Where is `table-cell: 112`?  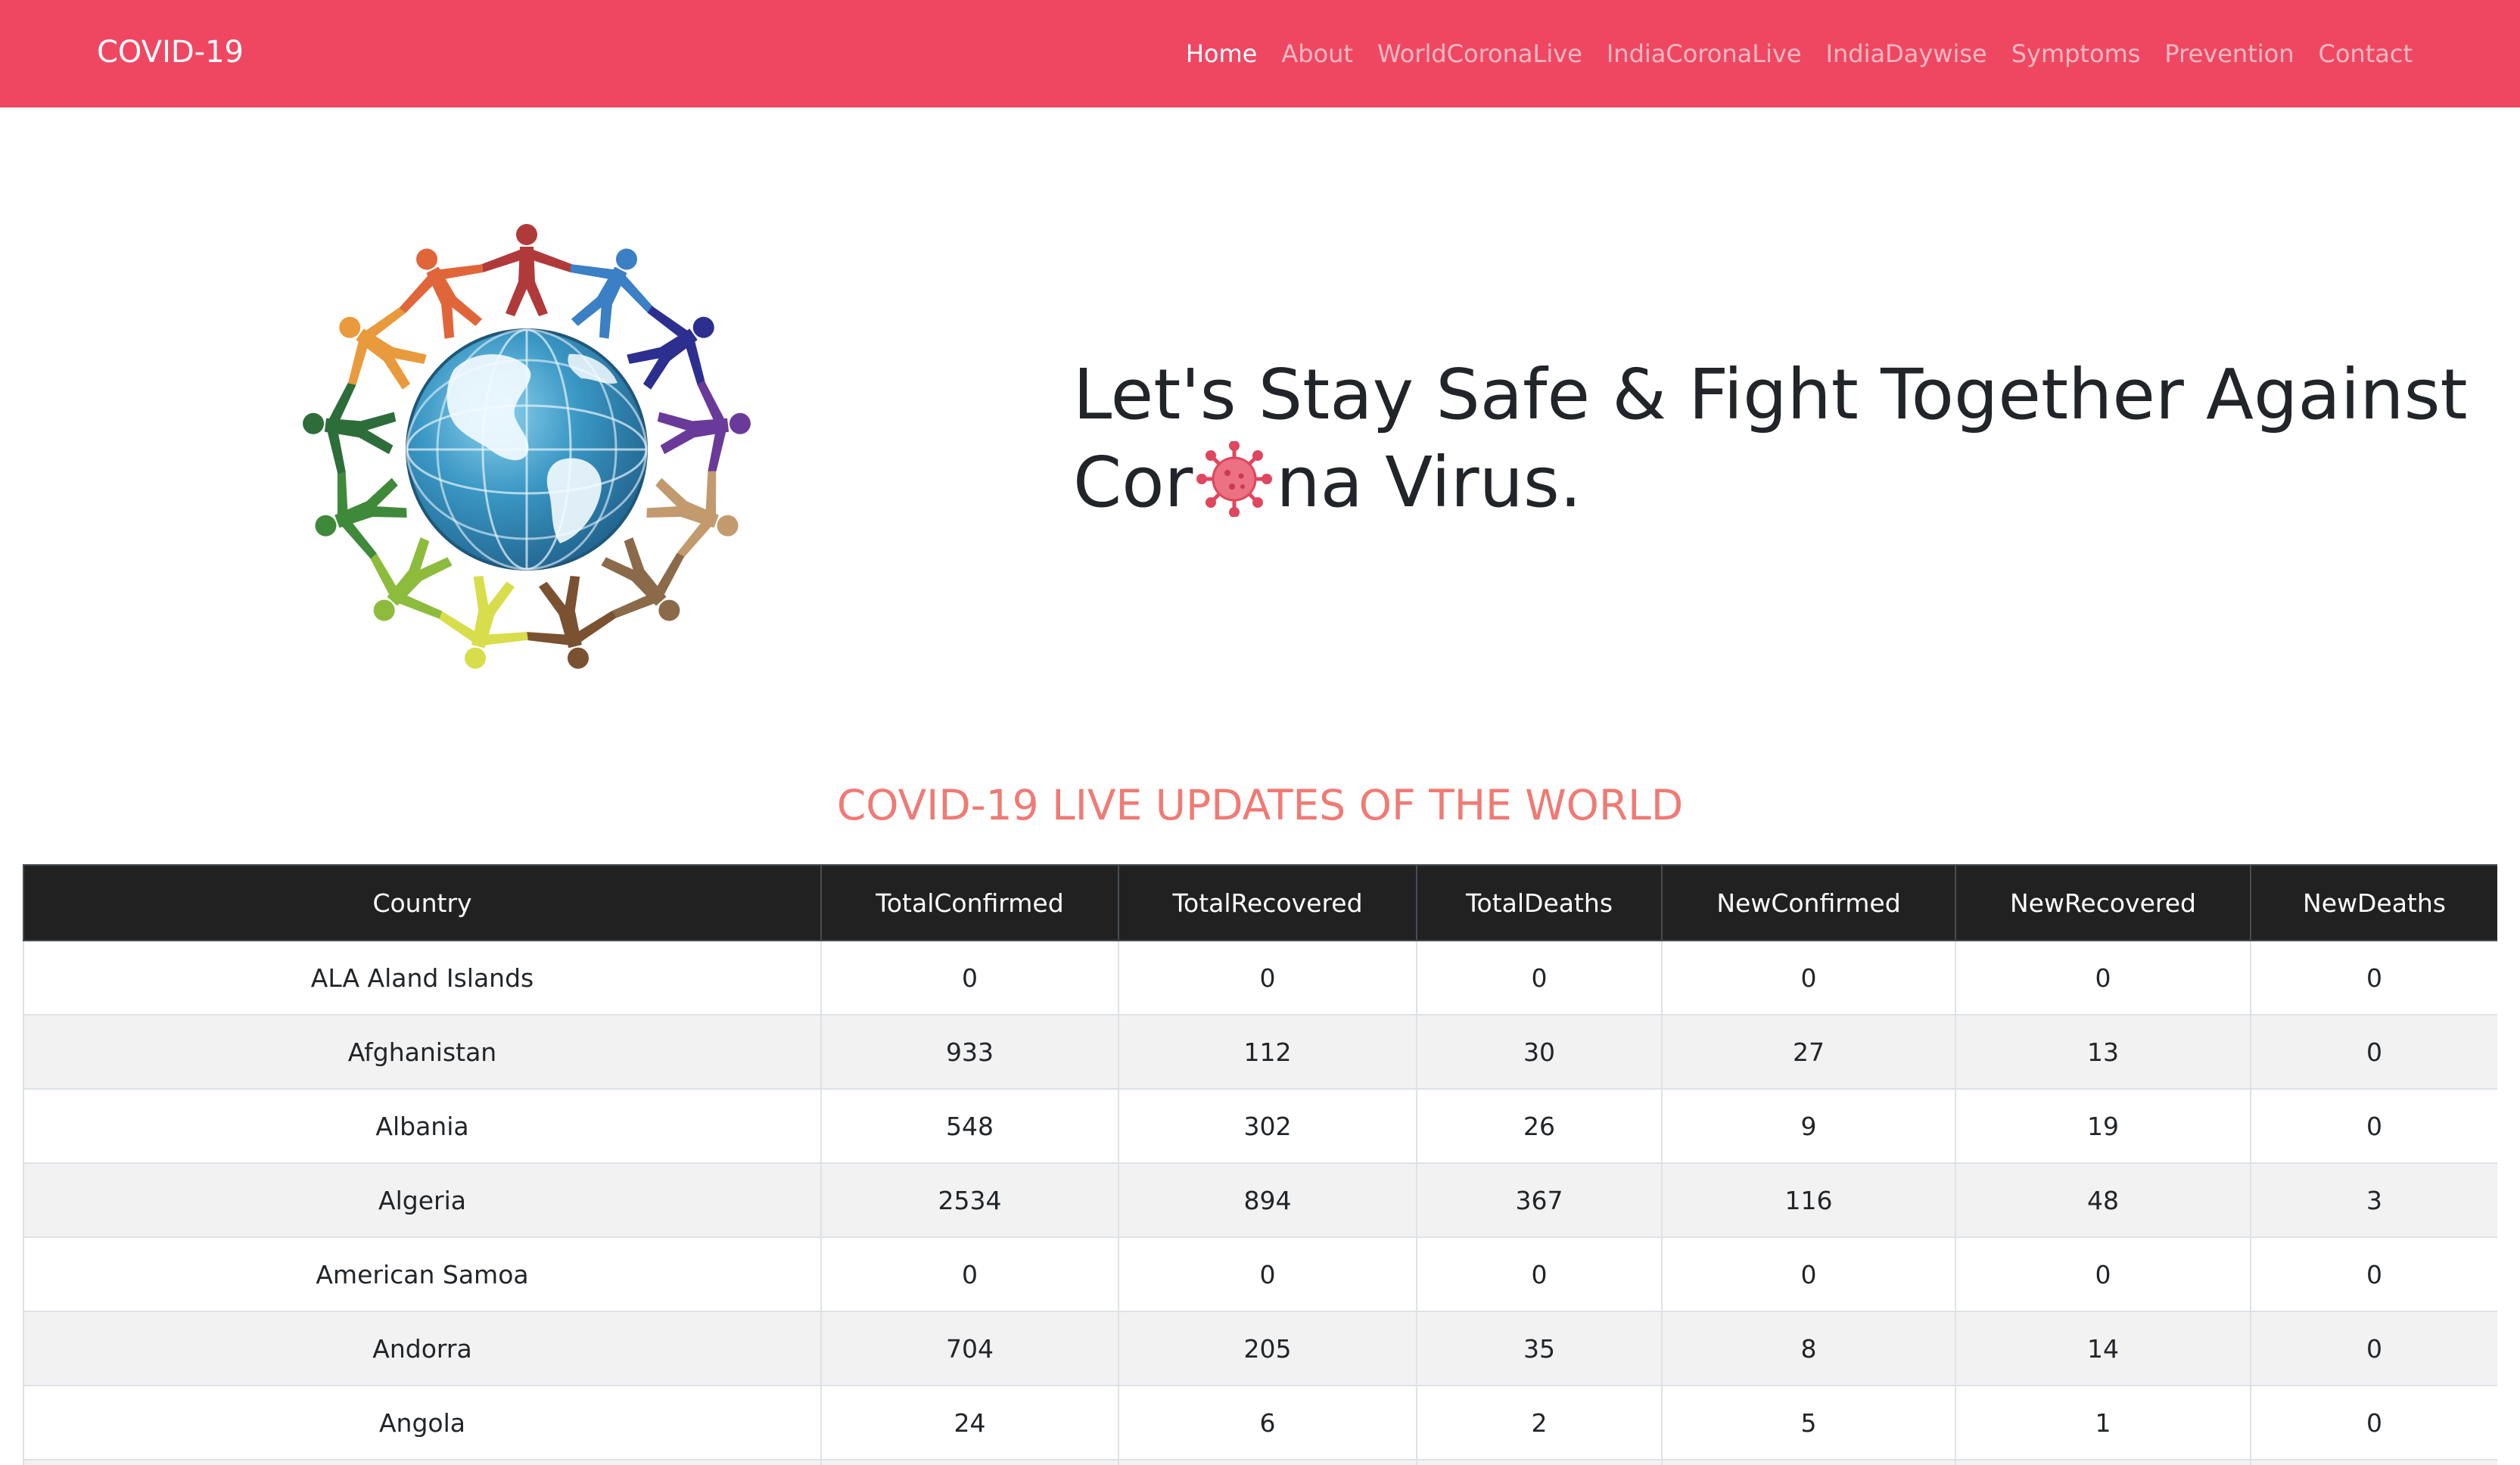 table-cell: 112 is located at coordinates (1267, 1052).